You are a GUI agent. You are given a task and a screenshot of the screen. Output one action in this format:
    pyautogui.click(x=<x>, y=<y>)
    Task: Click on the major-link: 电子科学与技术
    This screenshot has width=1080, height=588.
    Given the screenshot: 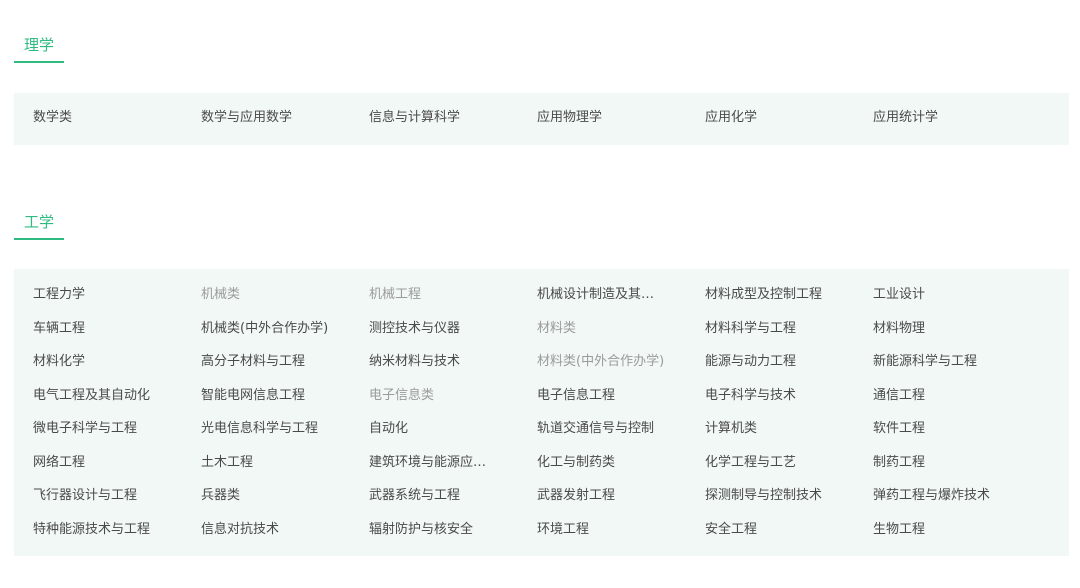 What is the action you would take?
    pyautogui.click(x=769, y=396)
    